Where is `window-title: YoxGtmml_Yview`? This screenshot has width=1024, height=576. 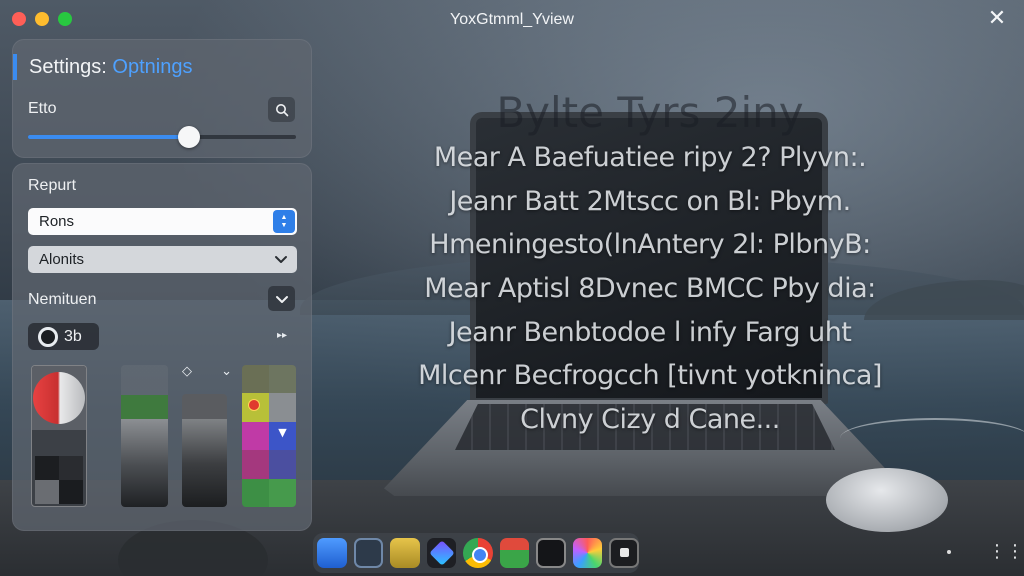 window-title: YoxGtmml_Yview is located at coordinates (512, 19).